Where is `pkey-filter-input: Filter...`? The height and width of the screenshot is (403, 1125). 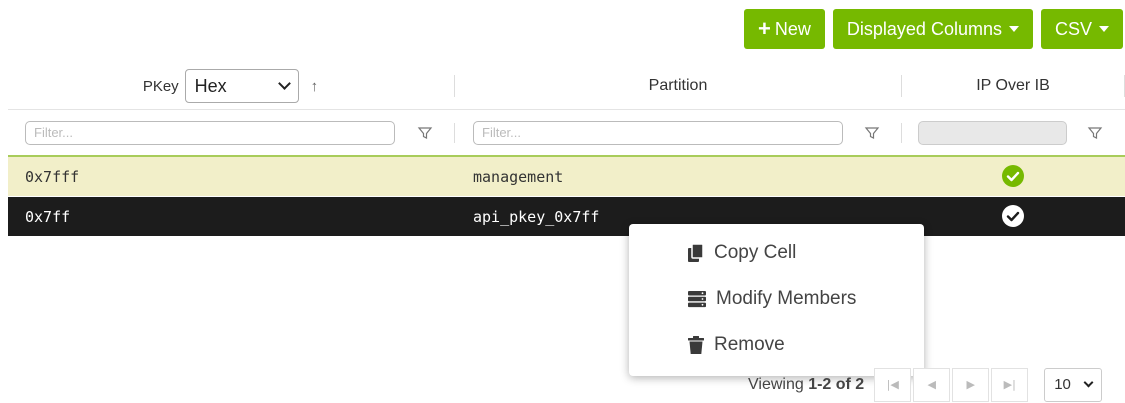
pkey-filter-input: Filter... is located at coordinates (210, 133).